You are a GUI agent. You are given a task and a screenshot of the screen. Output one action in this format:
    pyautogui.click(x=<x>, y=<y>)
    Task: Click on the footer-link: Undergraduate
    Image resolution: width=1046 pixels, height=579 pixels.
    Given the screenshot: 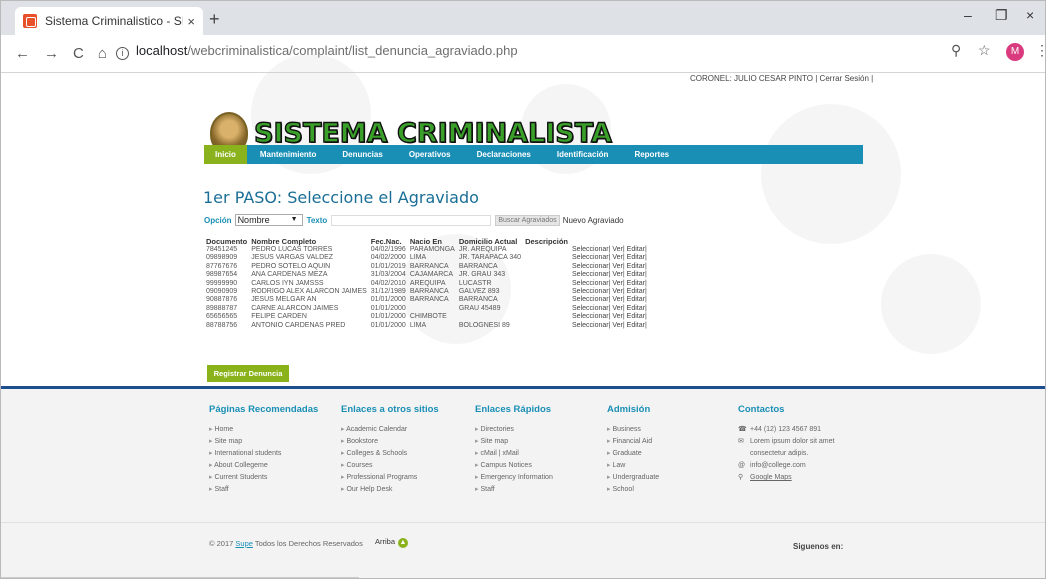 What is the action you would take?
    pyautogui.click(x=633, y=478)
    